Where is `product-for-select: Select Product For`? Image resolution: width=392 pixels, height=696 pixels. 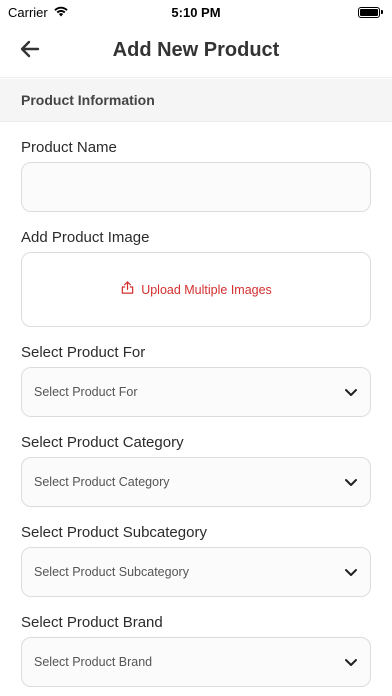
product-for-select: Select Product For is located at coordinates (196, 392).